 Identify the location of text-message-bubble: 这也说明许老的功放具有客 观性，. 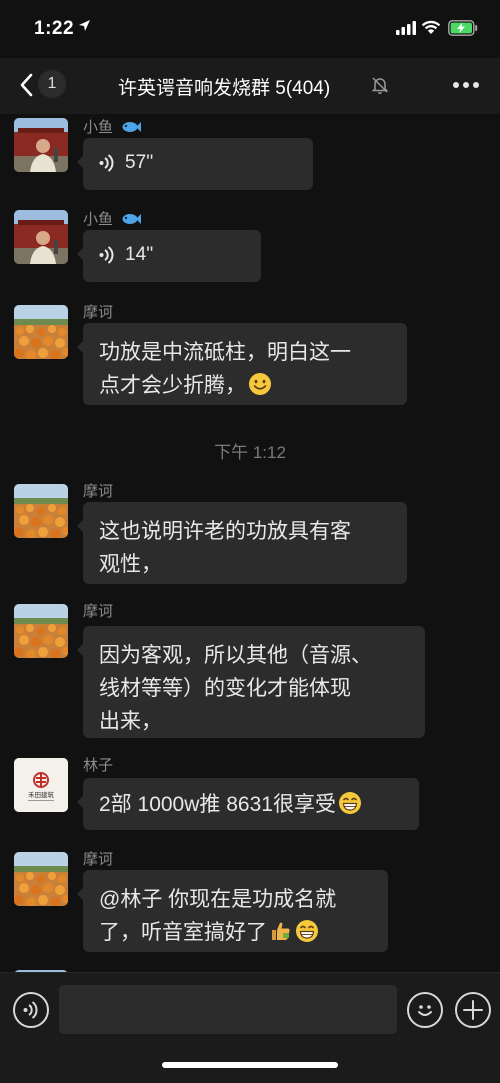
(242, 543).